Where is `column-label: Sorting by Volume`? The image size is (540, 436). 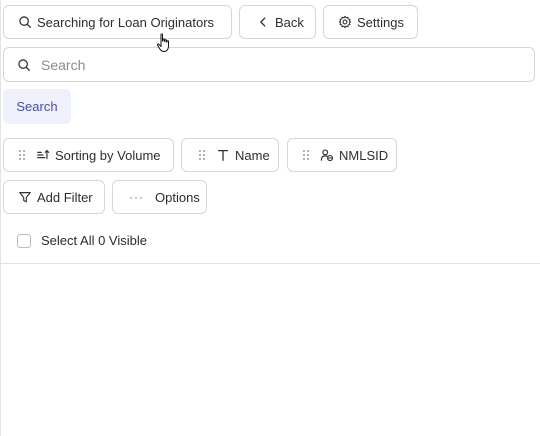
column-label: Sorting by Volume is located at coordinates (108, 155).